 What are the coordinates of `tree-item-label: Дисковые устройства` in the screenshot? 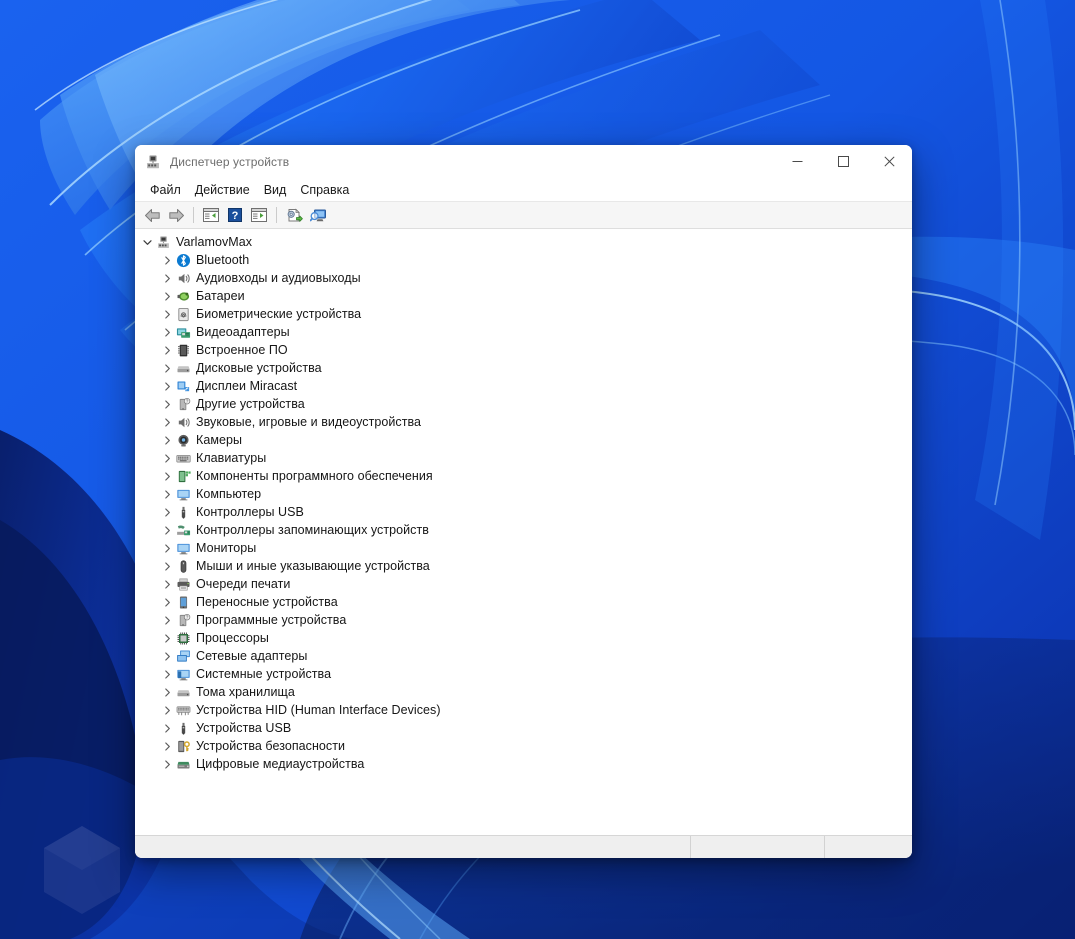 It's located at (259, 368).